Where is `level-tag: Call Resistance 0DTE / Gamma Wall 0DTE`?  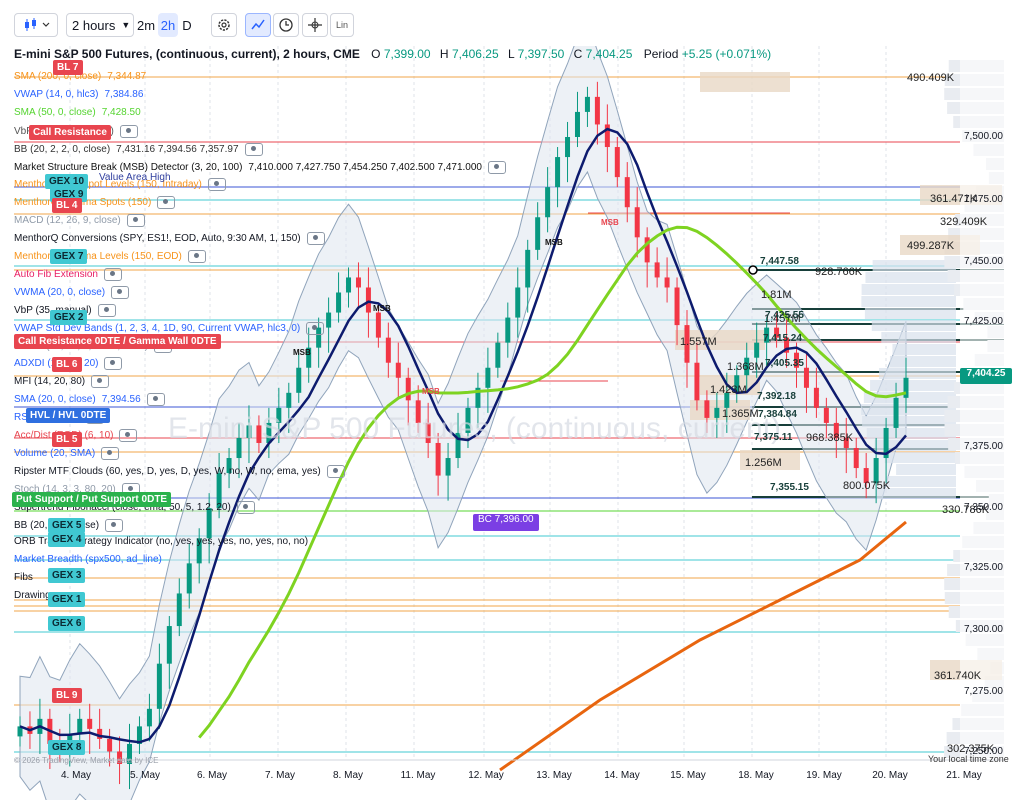 level-tag: Call Resistance 0DTE / Gamma Wall 0DTE is located at coordinates (117, 341).